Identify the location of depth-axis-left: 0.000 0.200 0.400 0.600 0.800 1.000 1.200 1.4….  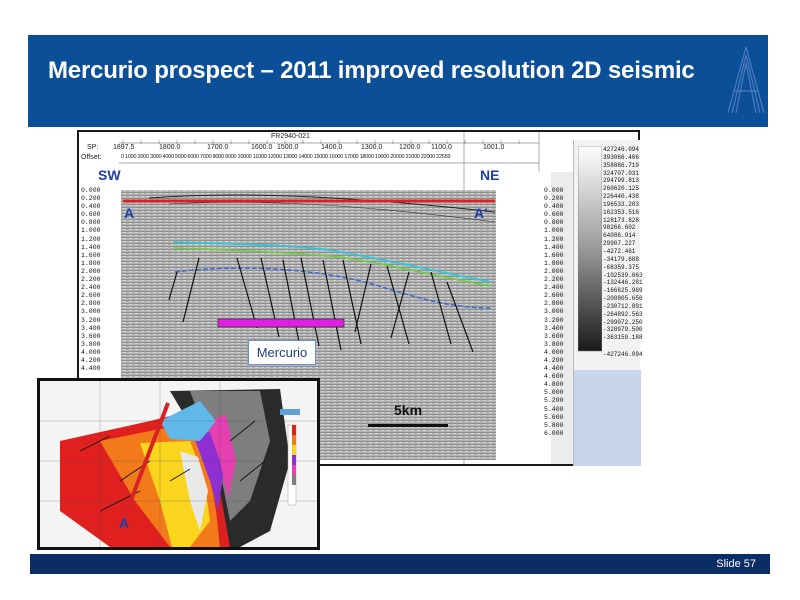
(91, 280).